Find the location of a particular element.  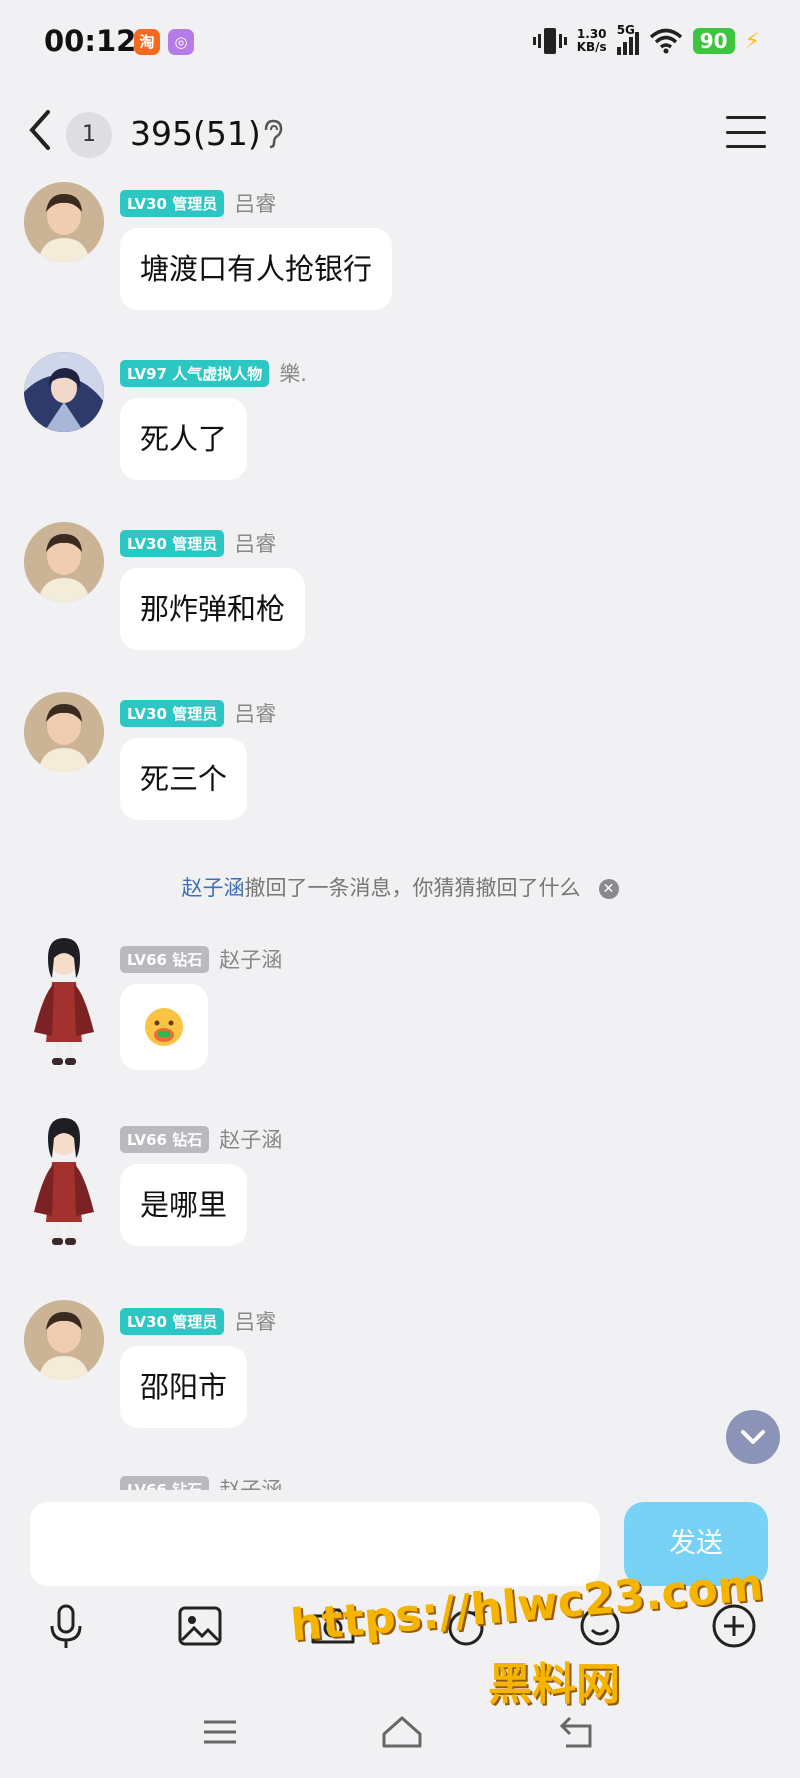

recents-icon is located at coordinates (220, 1732).